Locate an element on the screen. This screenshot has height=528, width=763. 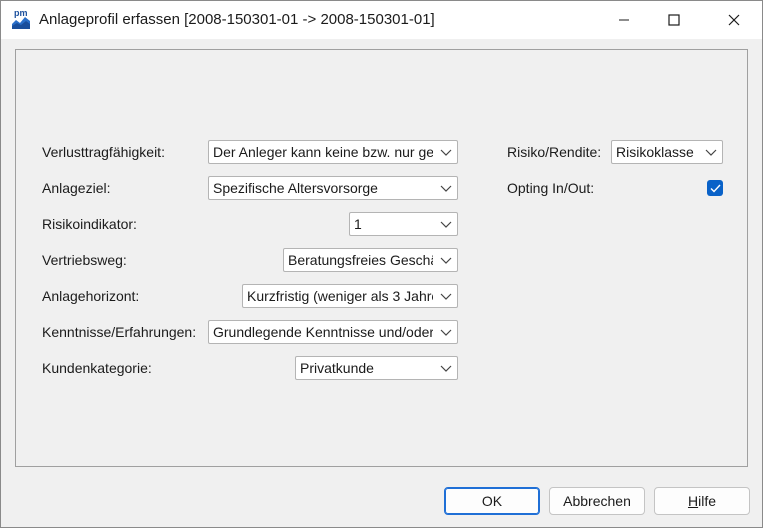
anlagehorizont-label: Anlagehorizont: is located at coordinates (91, 296).